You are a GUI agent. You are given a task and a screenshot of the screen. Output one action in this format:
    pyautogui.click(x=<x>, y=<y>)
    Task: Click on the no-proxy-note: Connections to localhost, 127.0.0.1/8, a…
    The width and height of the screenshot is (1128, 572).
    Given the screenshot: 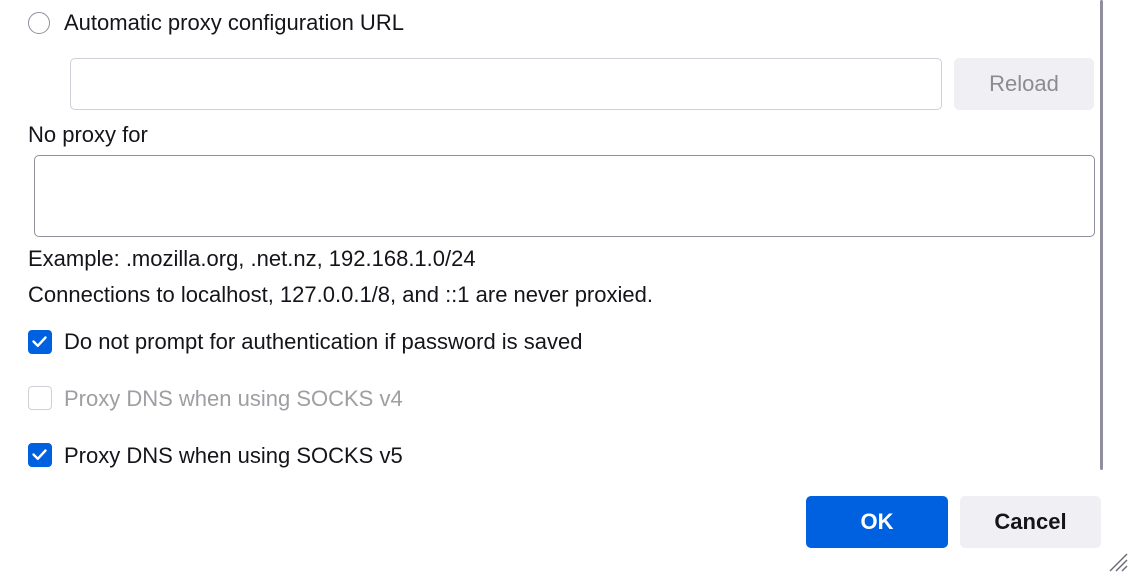 What is the action you would take?
    pyautogui.click(x=340, y=294)
    